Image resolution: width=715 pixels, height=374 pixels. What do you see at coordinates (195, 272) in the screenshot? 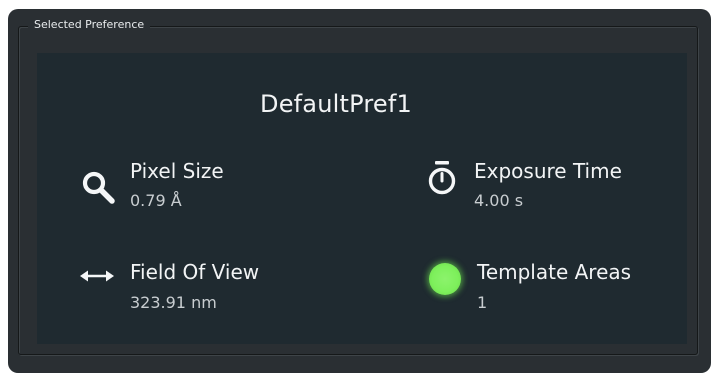
I see `field-of-view-label: Field Of View` at bounding box center [195, 272].